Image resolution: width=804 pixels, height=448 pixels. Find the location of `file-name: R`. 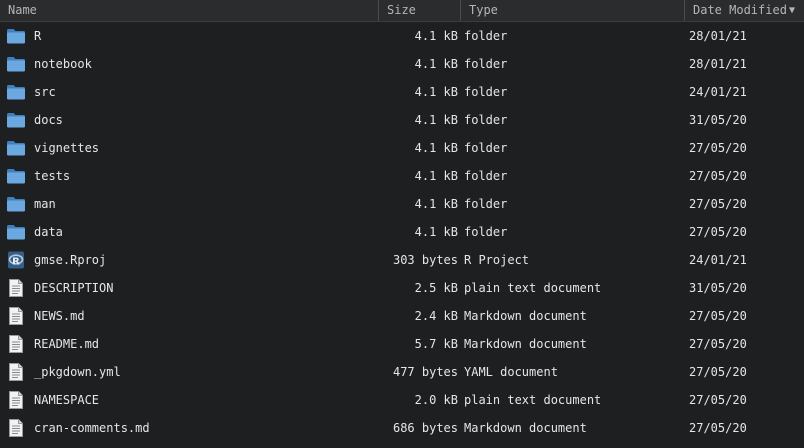

file-name: R is located at coordinates (38, 36).